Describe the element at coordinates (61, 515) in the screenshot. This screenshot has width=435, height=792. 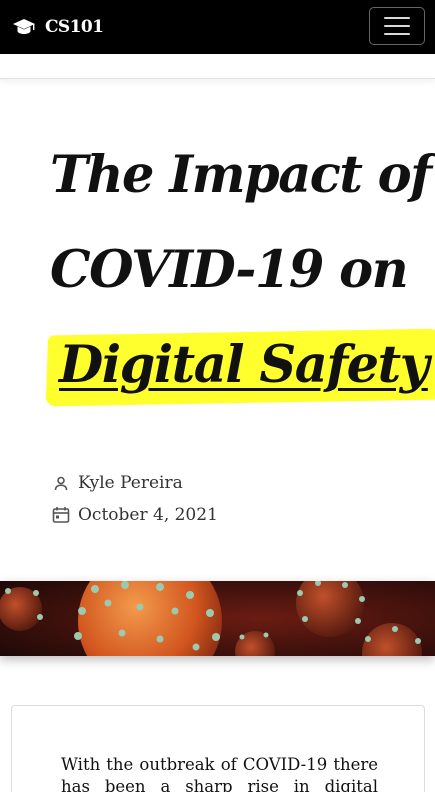
I see `calendar-icon` at that location.